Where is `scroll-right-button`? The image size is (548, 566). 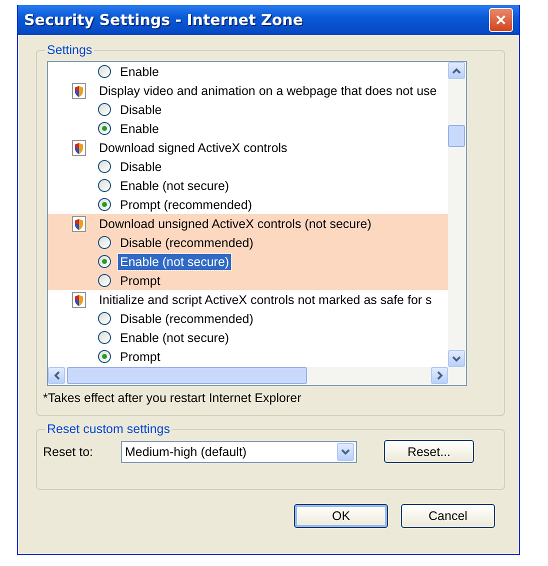
scroll-right-button is located at coordinates (439, 375).